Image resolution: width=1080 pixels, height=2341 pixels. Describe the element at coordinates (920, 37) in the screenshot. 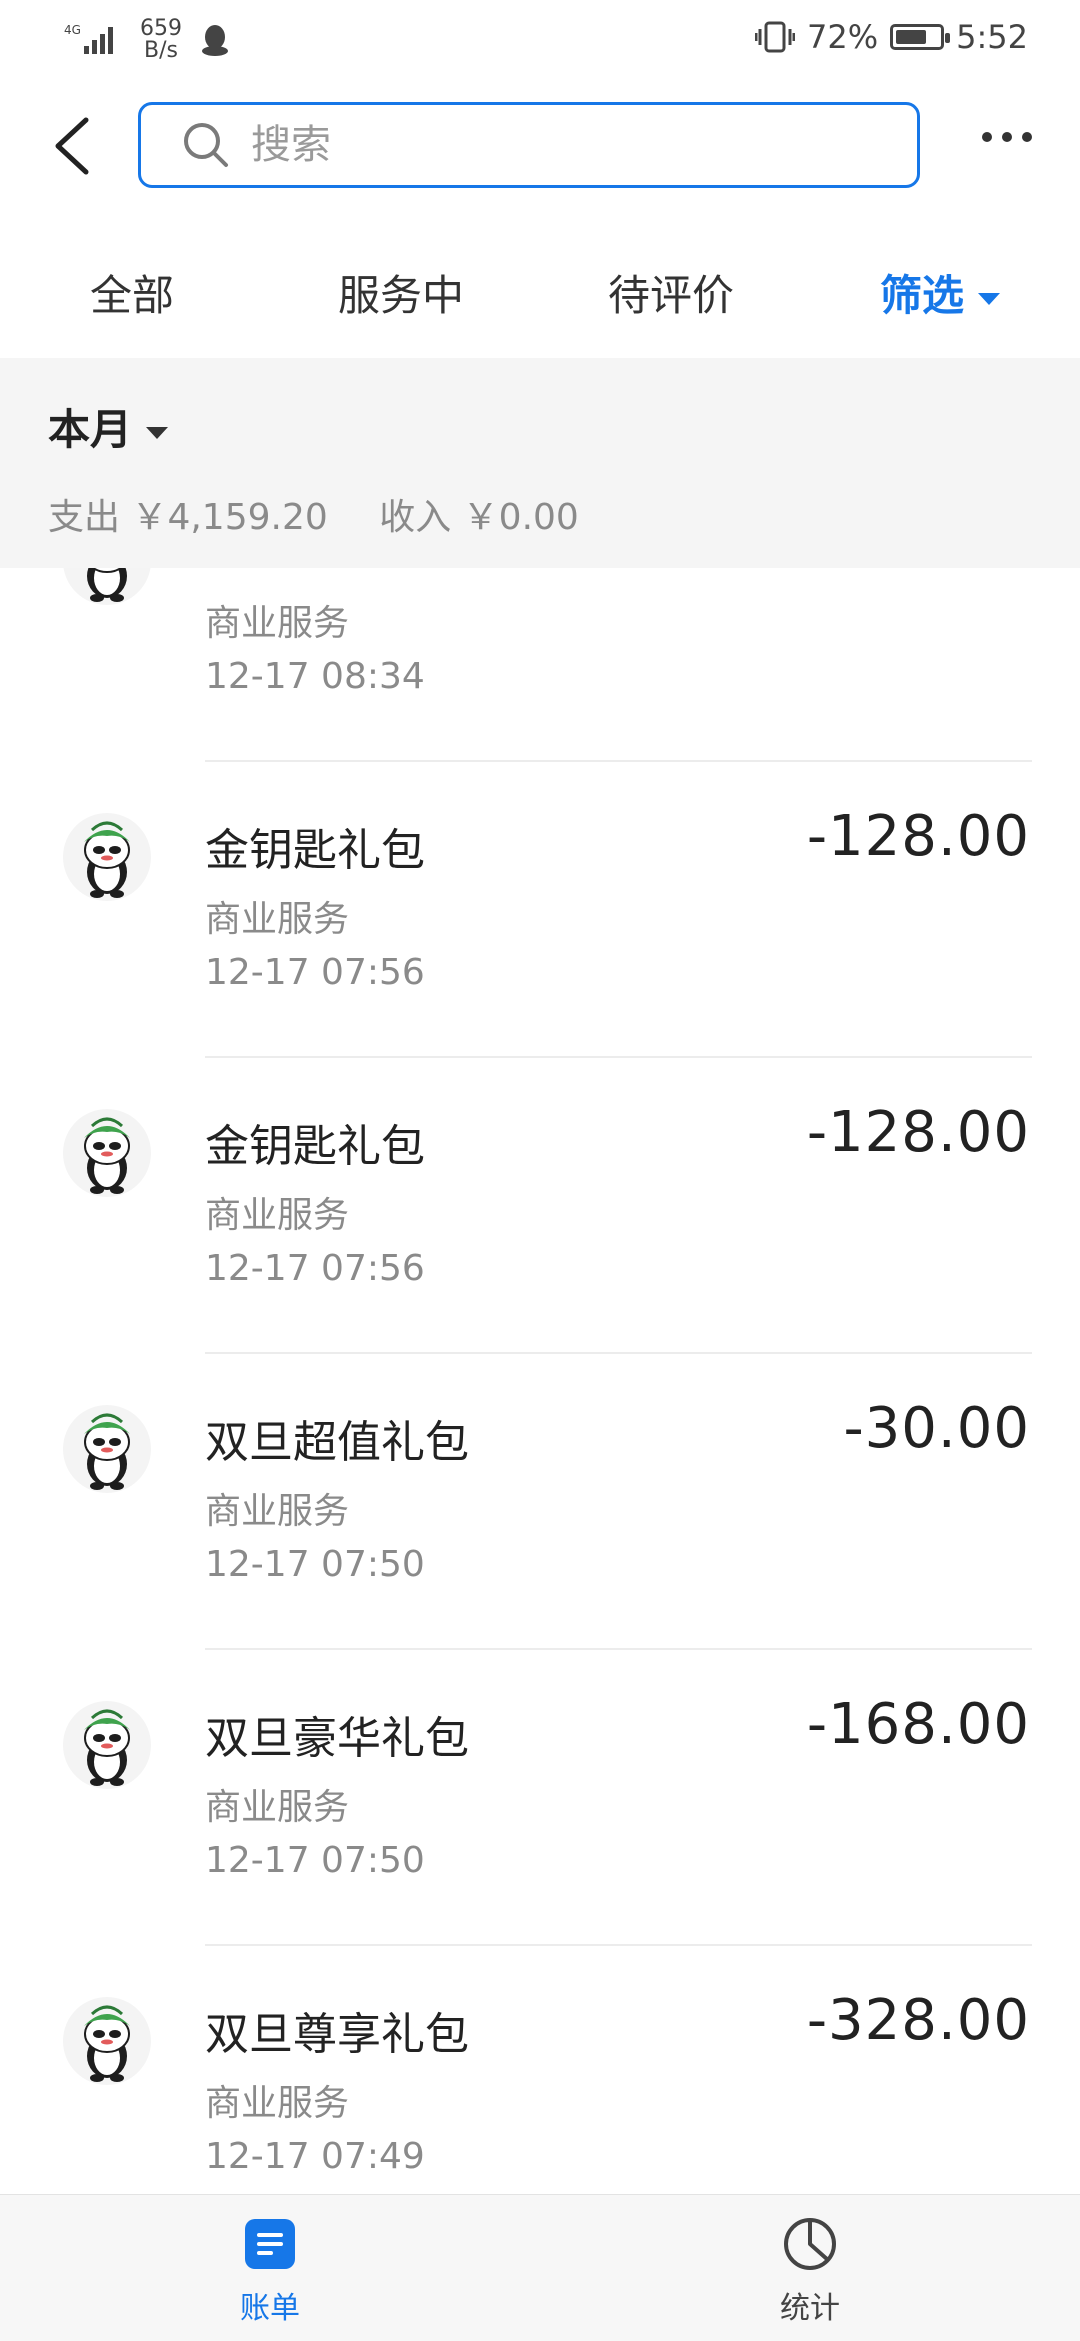

I see `battery-icon` at that location.